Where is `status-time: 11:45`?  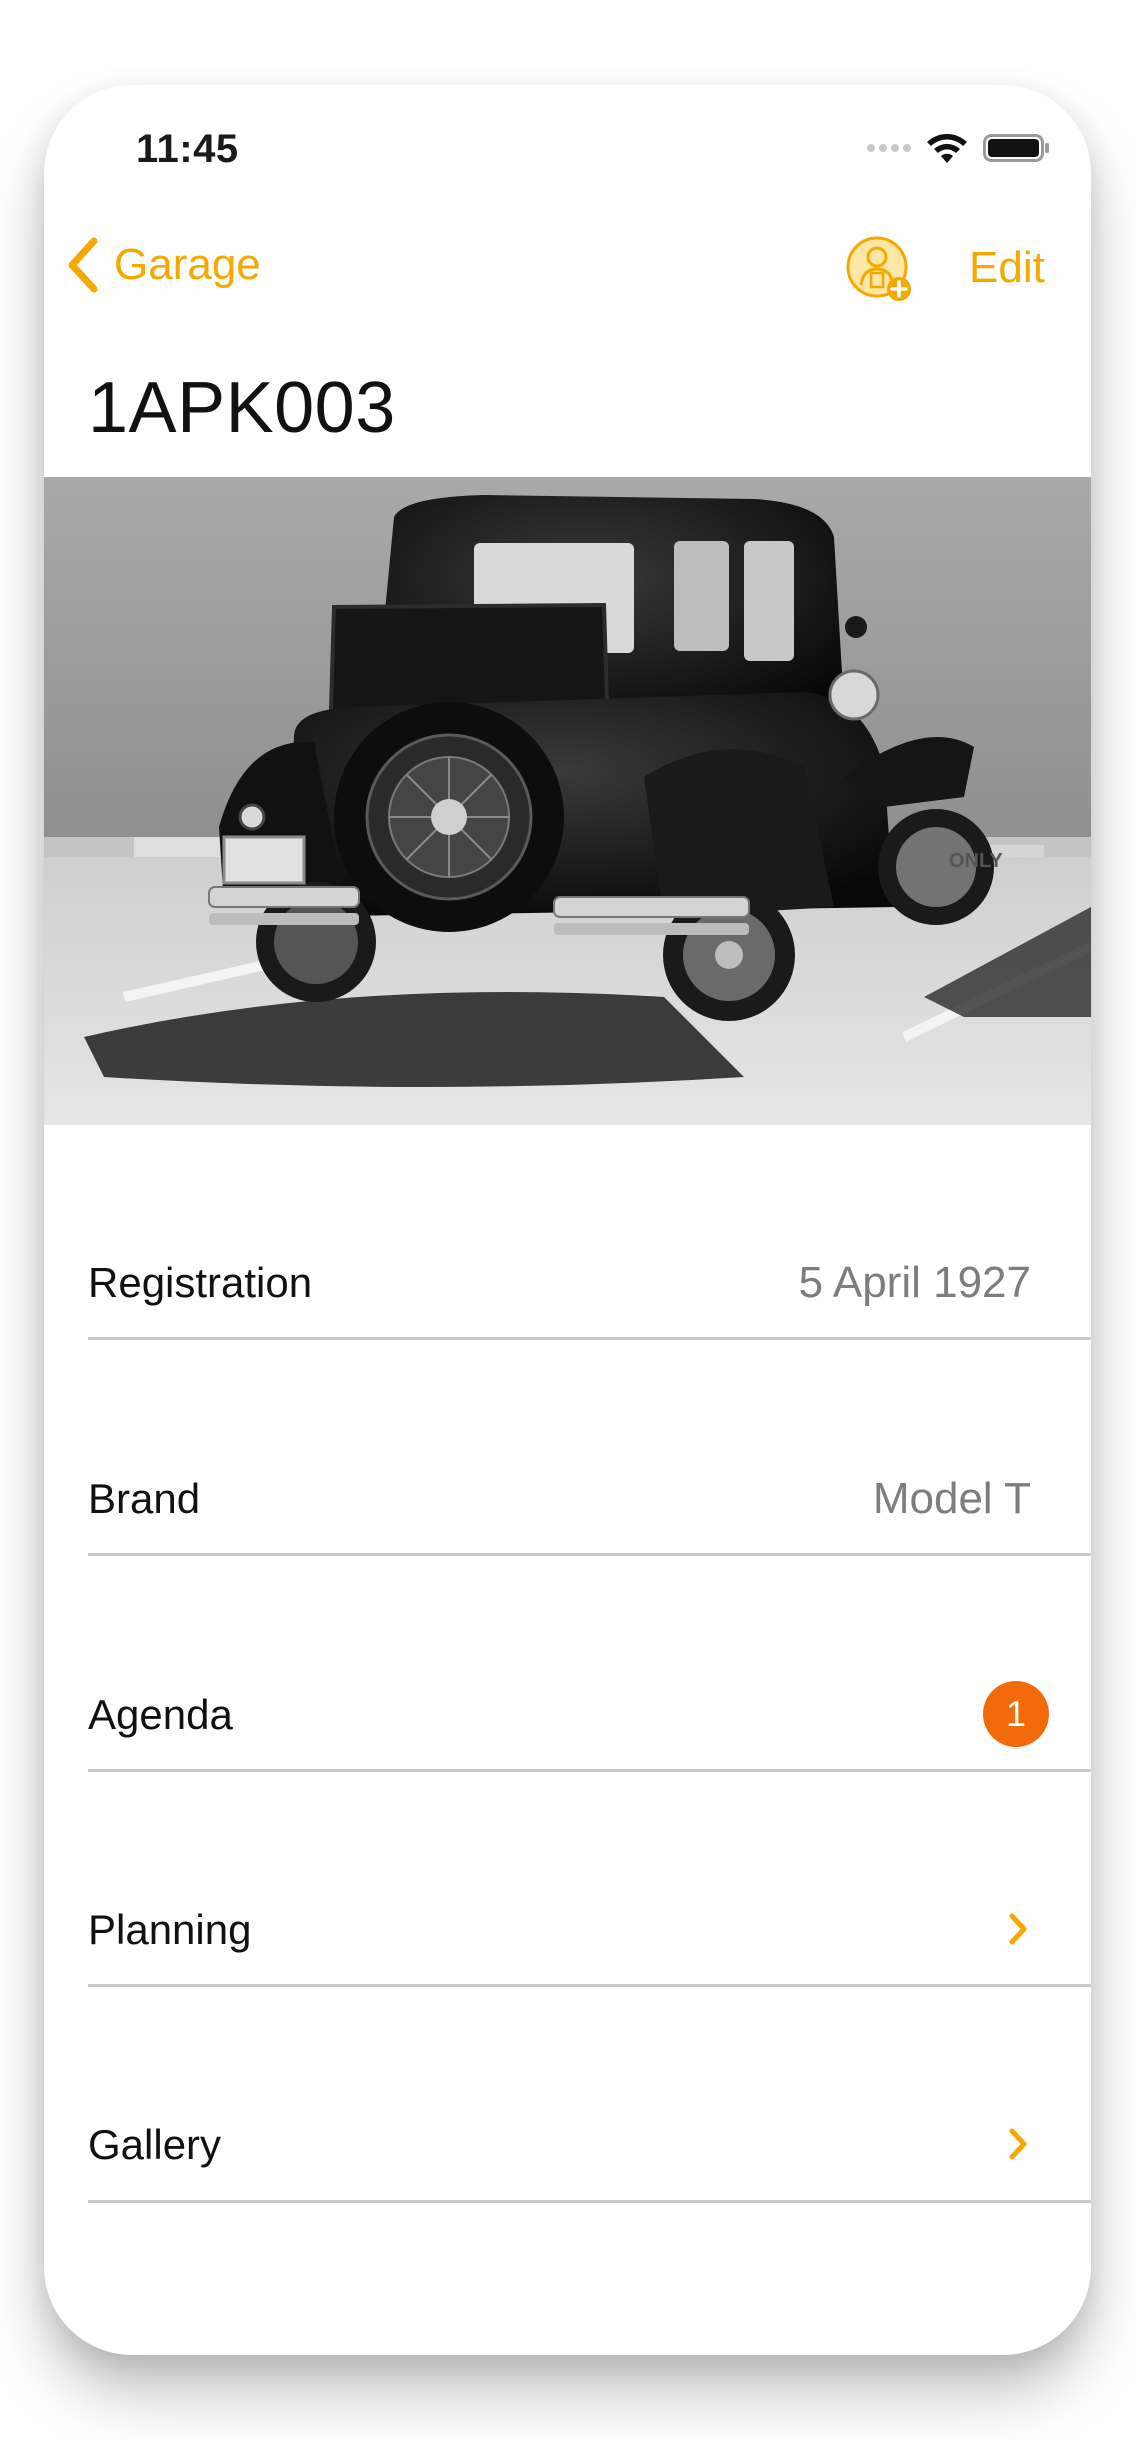 status-time: 11:45 is located at coordinates (187, 149).